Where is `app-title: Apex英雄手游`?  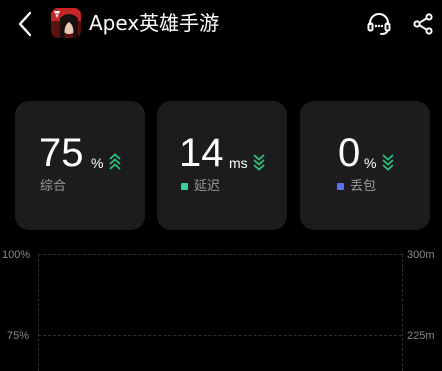
app-title: Apex英雄手游 is located at coordinates (154, 23).